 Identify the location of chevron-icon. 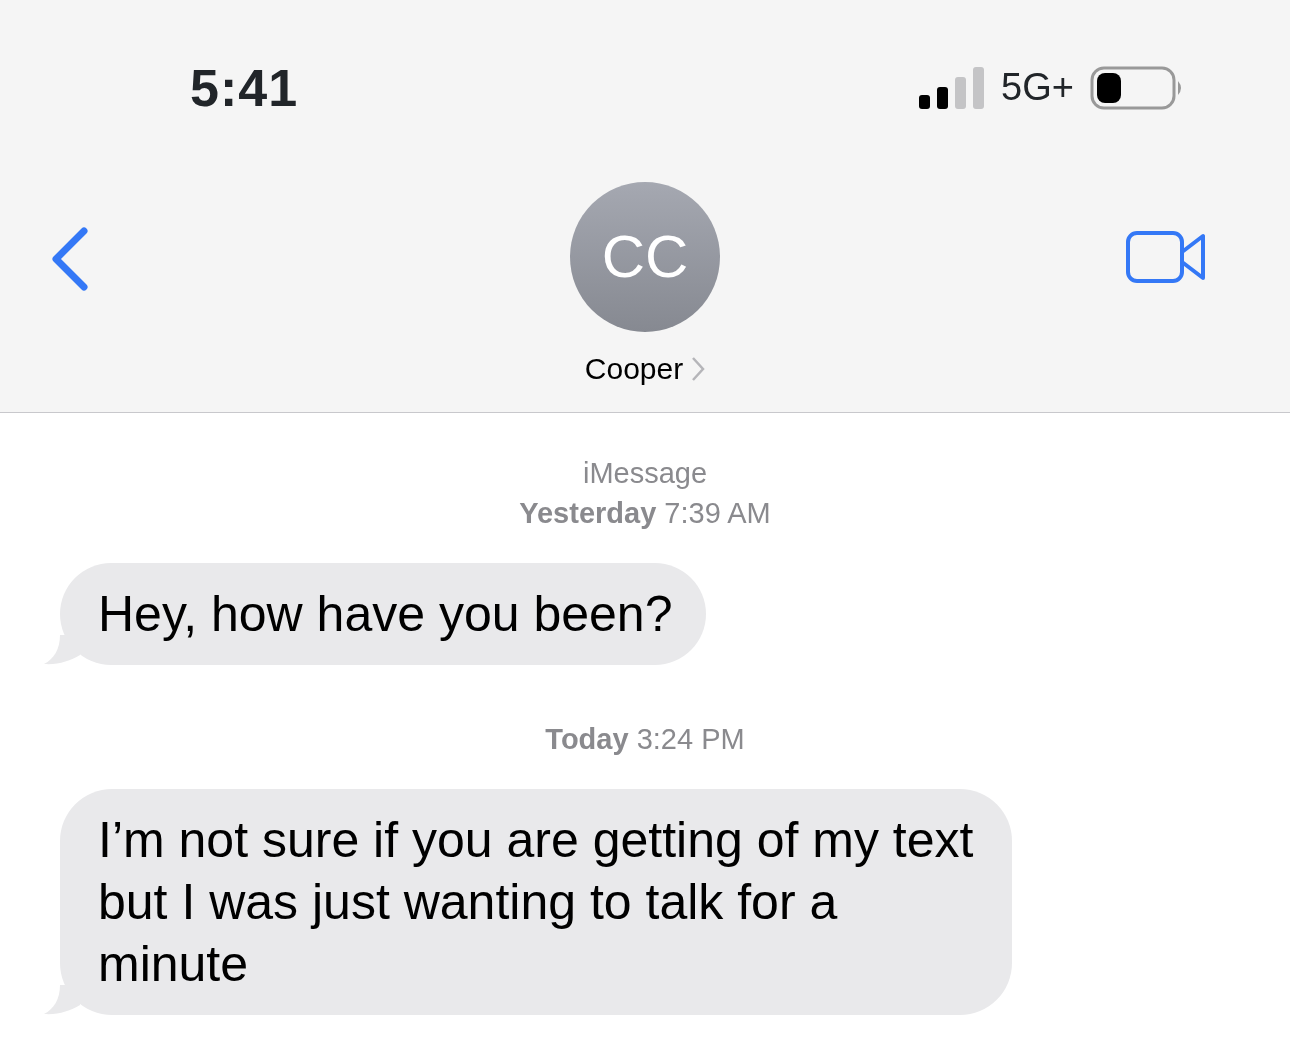
(698, 368).